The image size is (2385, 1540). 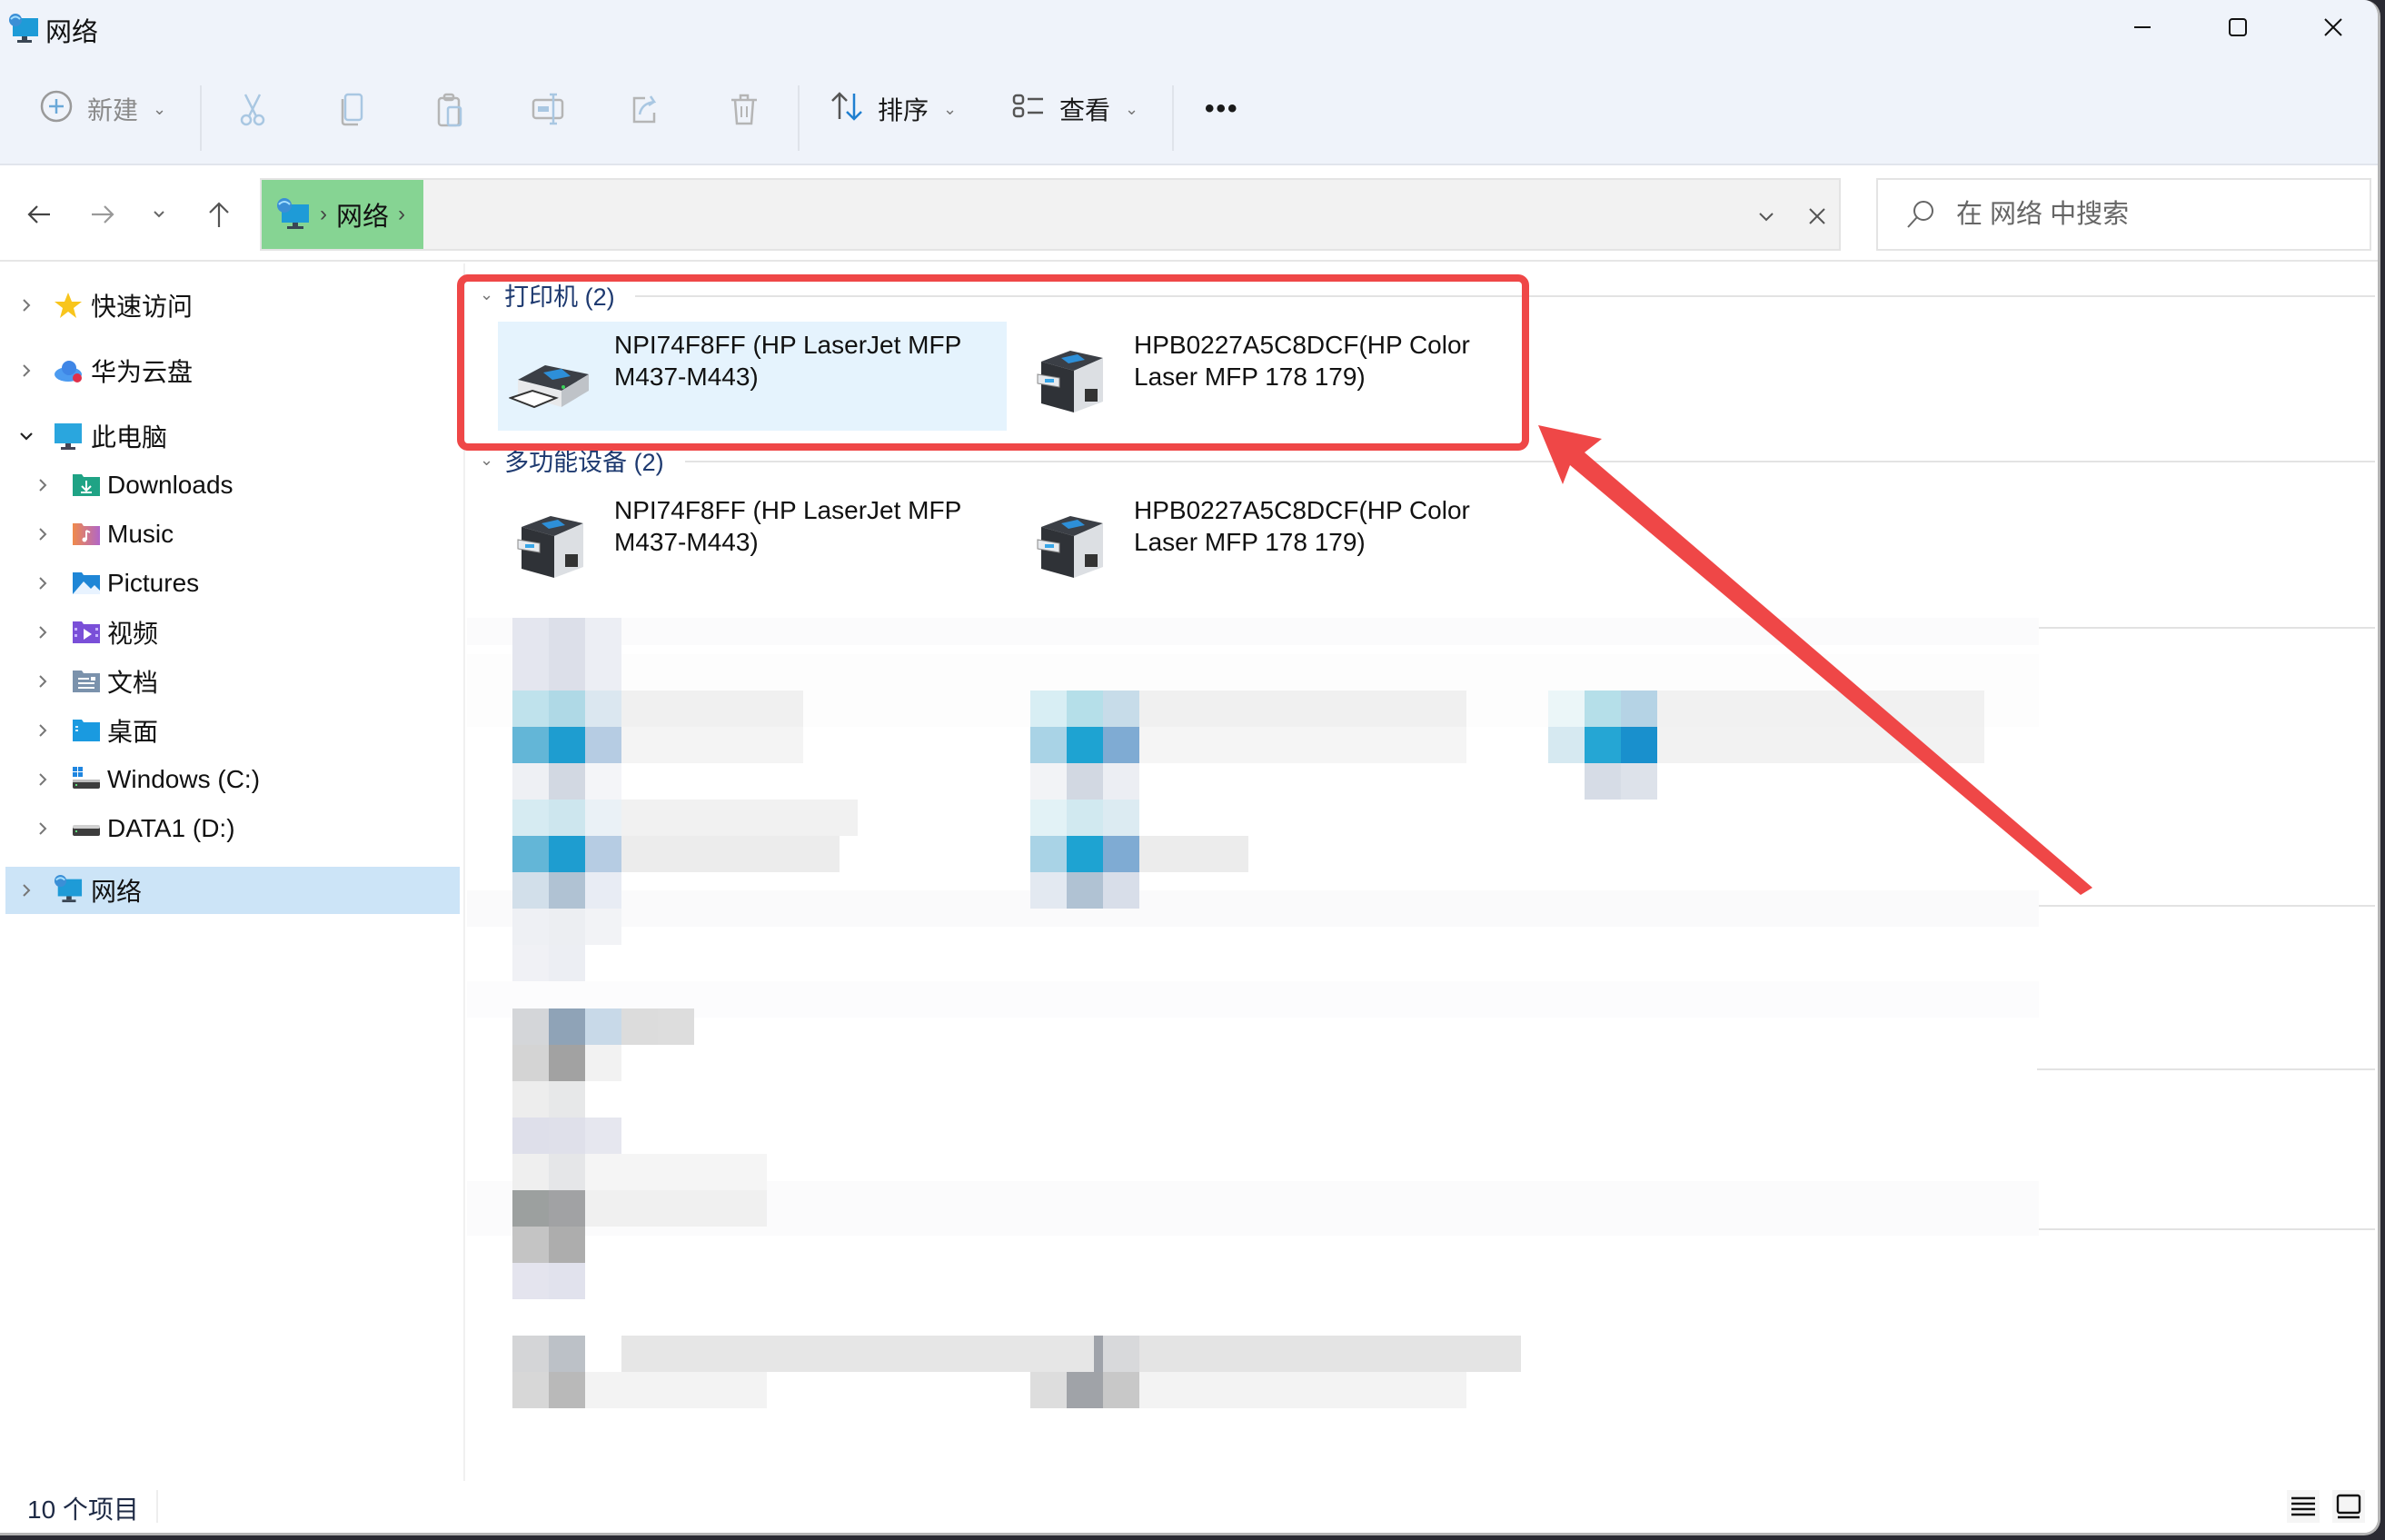 I want to click on breadcrumb-item-network: 网络, so click(x=362, y=214).